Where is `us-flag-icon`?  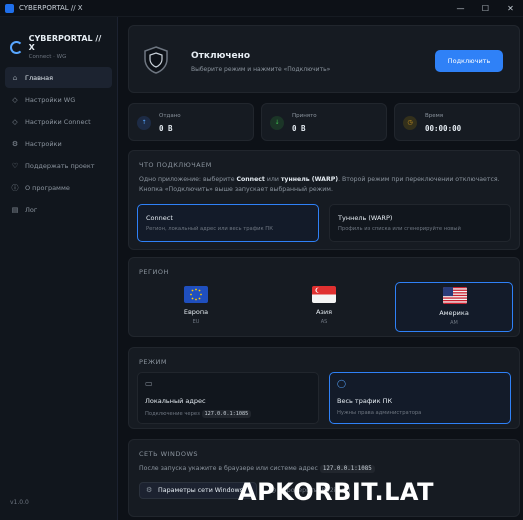 us-flag-icon is located at coordinates (455, 295).